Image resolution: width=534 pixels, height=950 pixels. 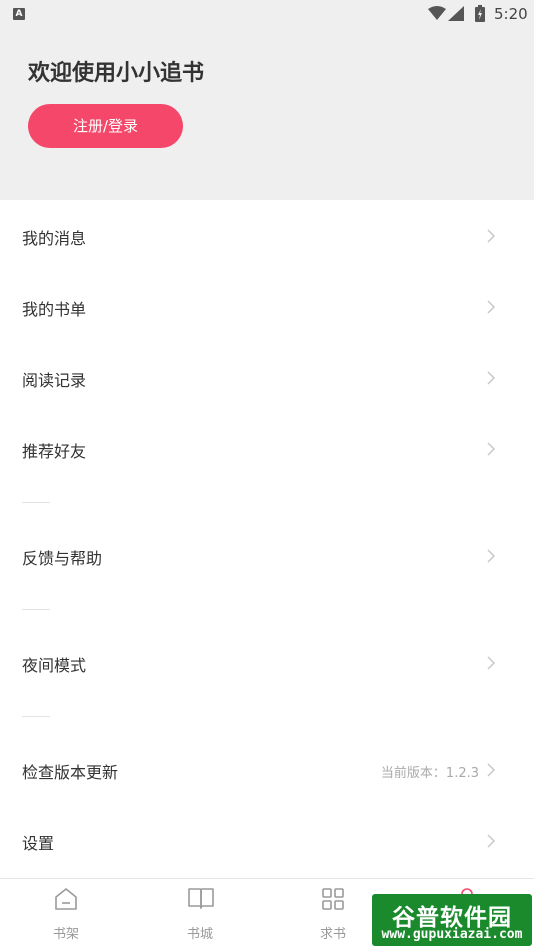 What do you see at coordinates (452, 920) in the screenshot?
I see `watermark-logo: 谷普软件园 www.gupuxiazai.com` at bounding box center [452, 920].